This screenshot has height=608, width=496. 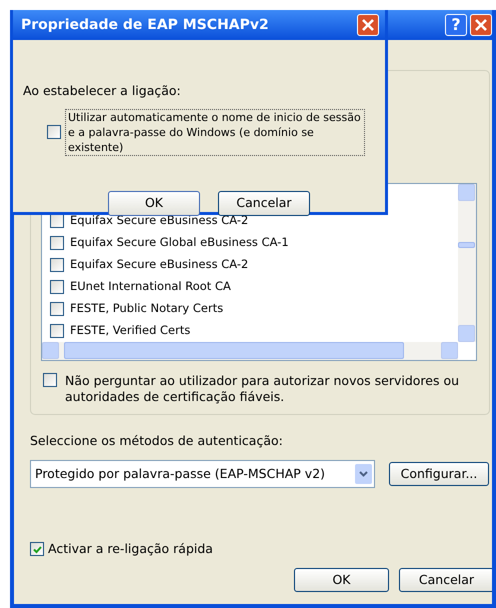 What do you see at coordinates (159, 265) in the screenshot?
I see `list-item: Equifax Secure eBusiness CA-2` at bounding box center [159, 265].